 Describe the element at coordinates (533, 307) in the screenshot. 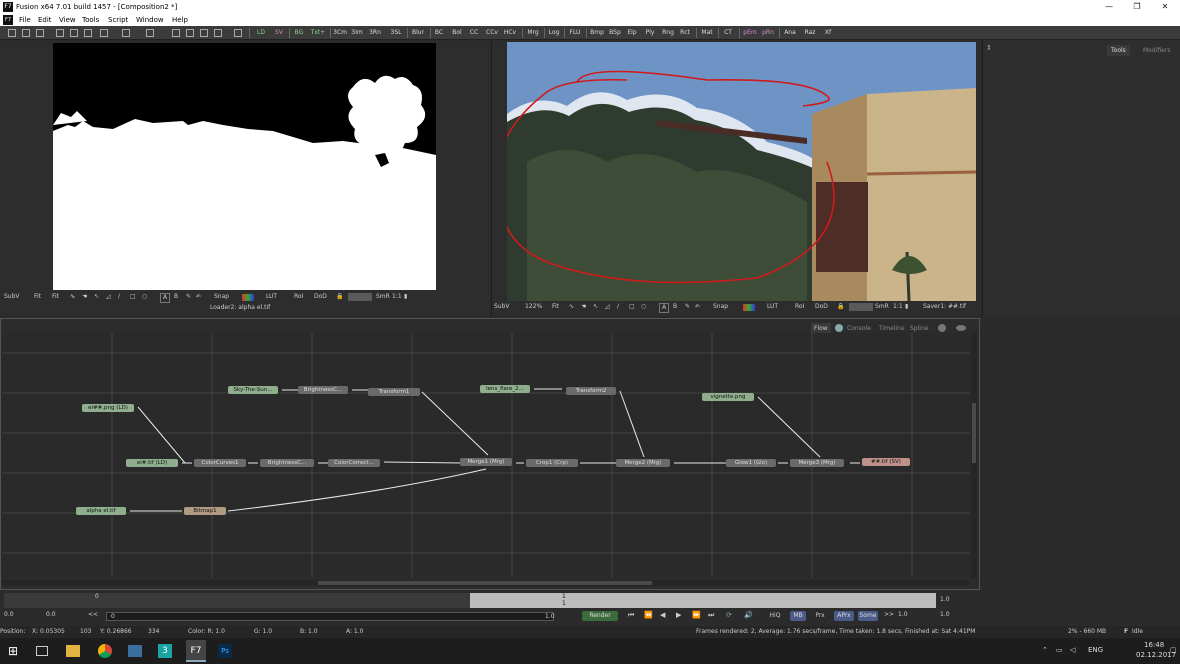

I see `zoom-value: 122%` at that location.